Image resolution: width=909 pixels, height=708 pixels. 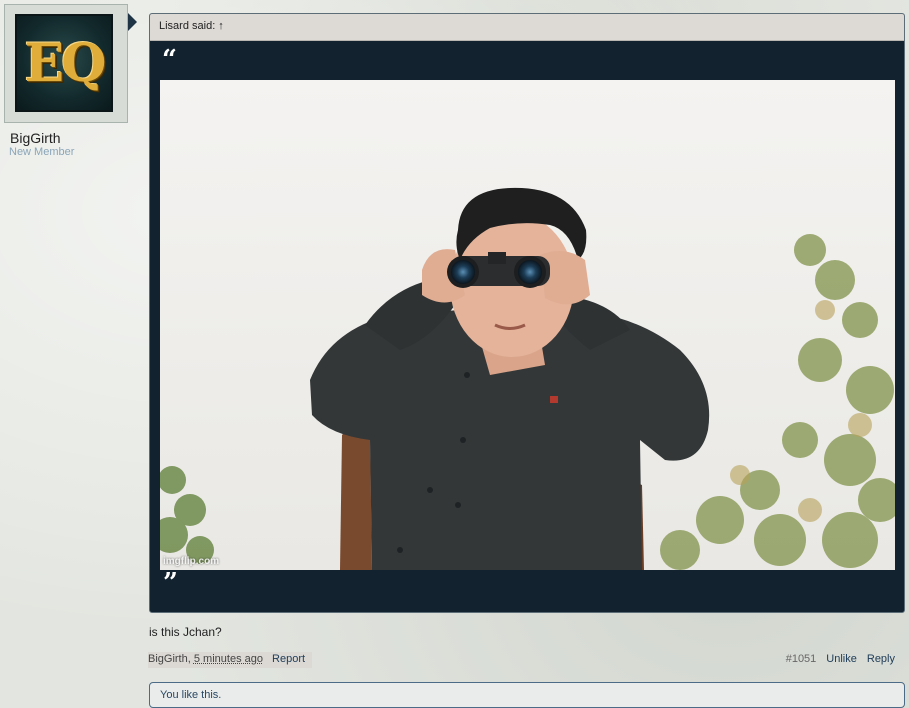 I want to click on open-quote-icon: “, so click(x=169, y=60).